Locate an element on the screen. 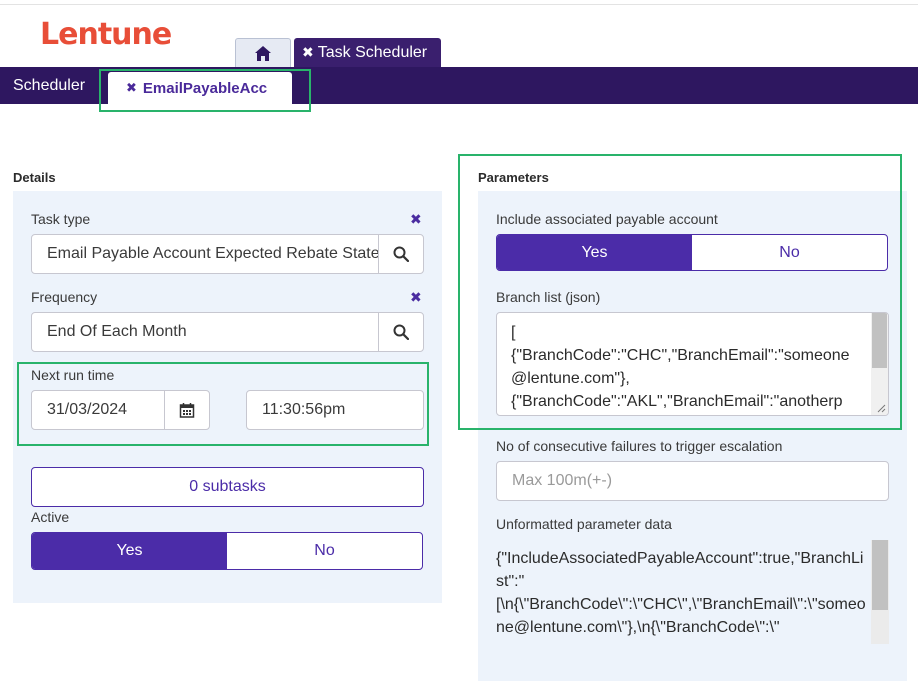 The image size is (918, 698). task-type-search-button is located at coordinates (401, 254).